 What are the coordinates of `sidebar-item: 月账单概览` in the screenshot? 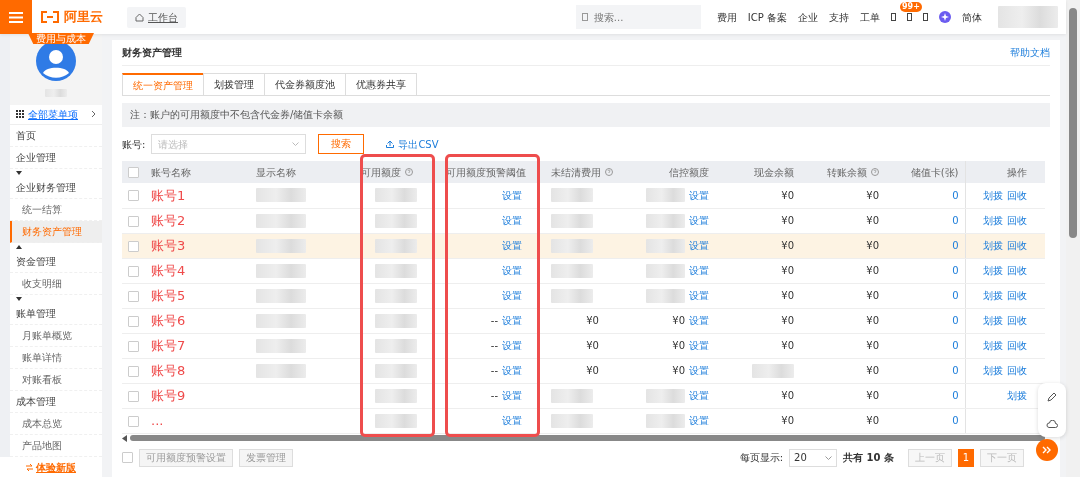 It's located at (56, 335).